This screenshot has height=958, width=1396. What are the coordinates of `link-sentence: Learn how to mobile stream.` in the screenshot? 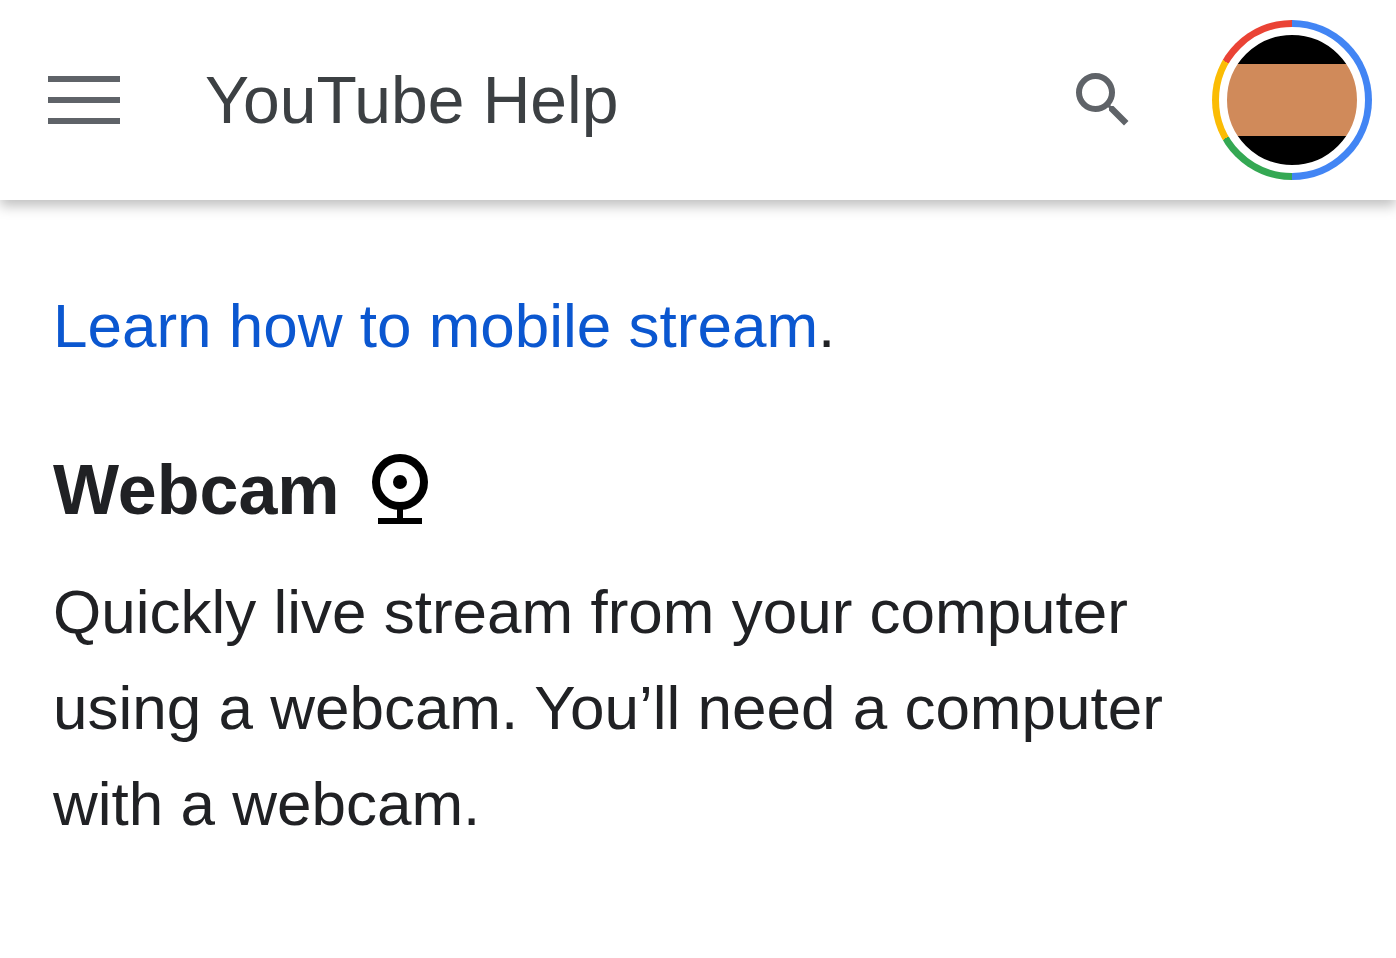 It's located at (445, 326).